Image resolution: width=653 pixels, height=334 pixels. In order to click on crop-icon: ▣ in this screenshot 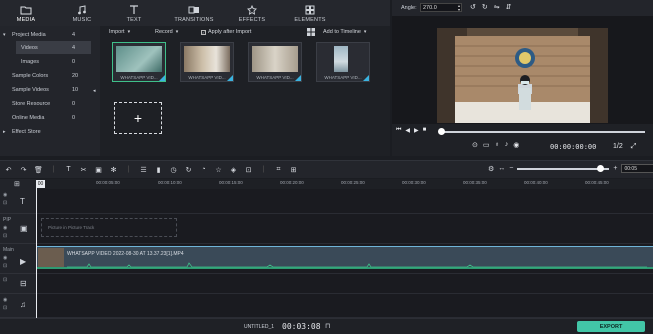, I will do `click(98, 169)`.